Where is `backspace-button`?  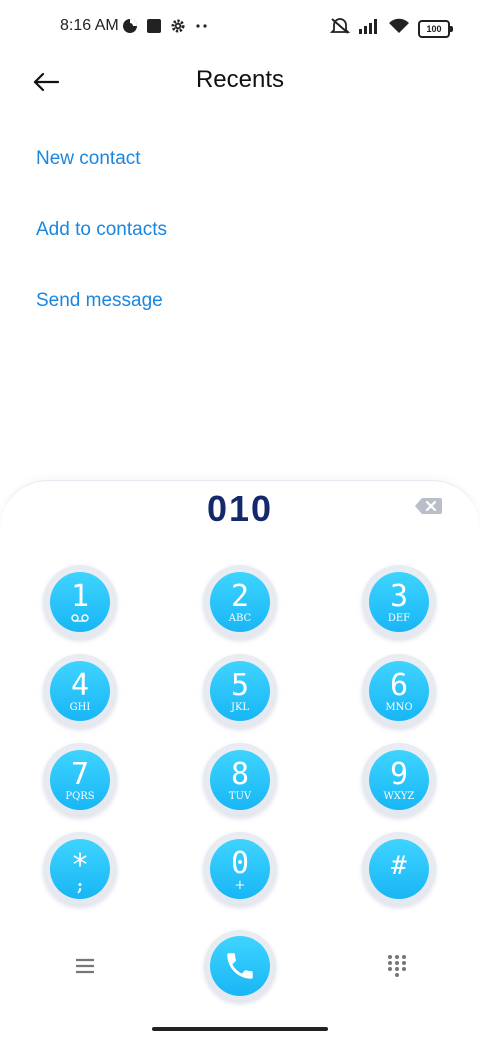
backspace-button is located at coordinates (428, 507).